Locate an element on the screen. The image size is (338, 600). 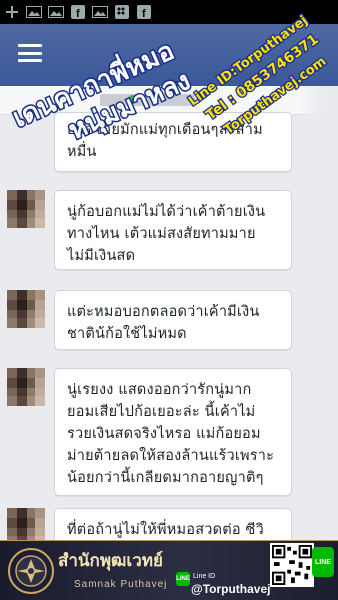
message-bubble: อมจ๋จ่ายมักแม่ทุกเดือนๆละสาม หมื่น is located at coordinates (173, 142).